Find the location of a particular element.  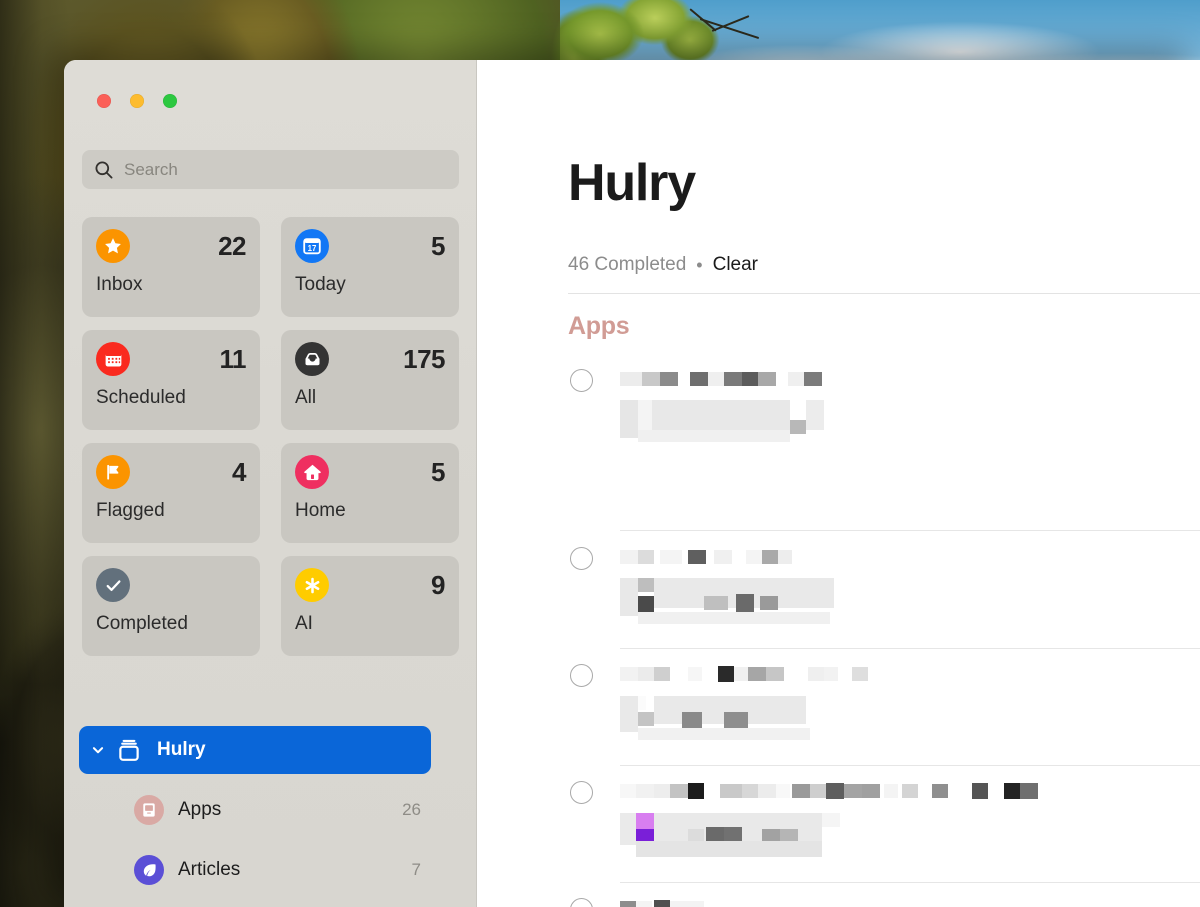

content-meta: 46 Completed • Clear is located at coordinates (663, 265).